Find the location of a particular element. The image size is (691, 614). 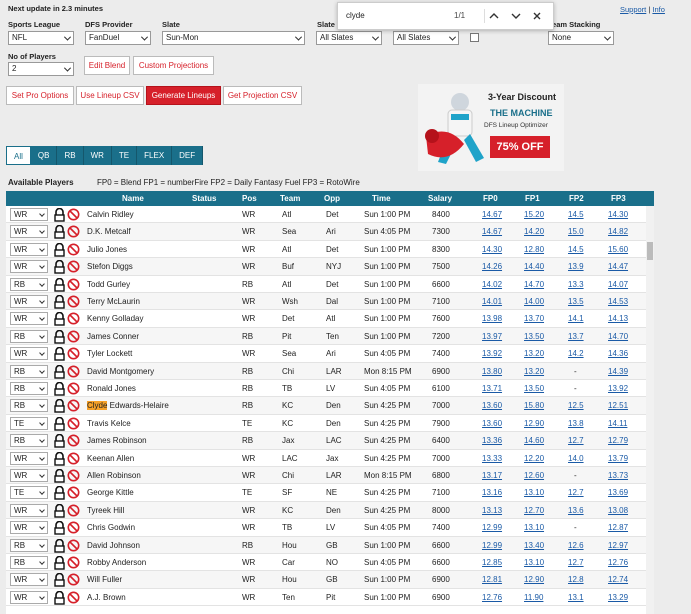

fp0-value: 13.98 is located at coordinates (492, 318).